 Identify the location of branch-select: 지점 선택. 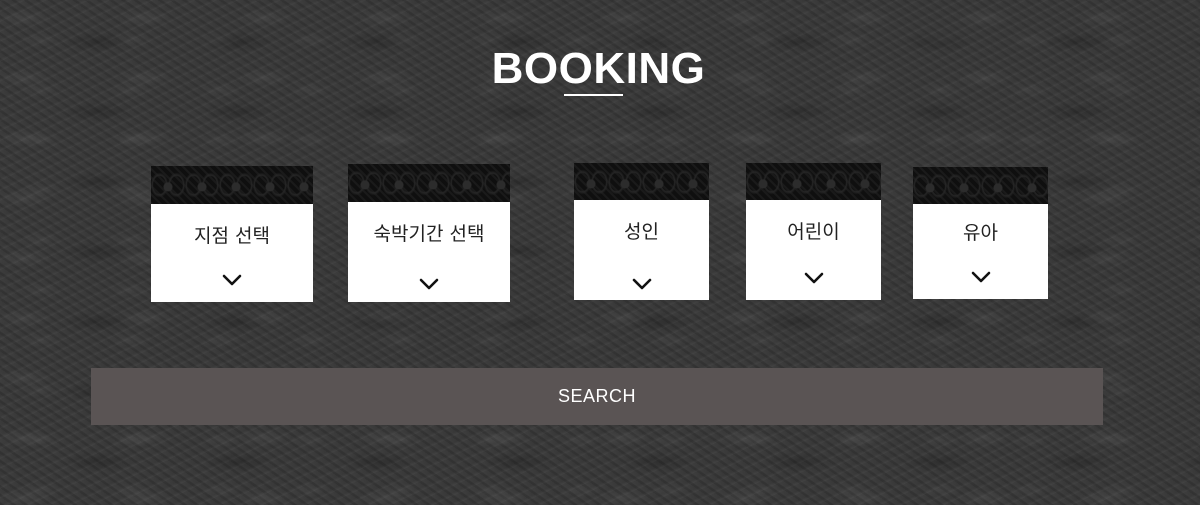
(232, 234).